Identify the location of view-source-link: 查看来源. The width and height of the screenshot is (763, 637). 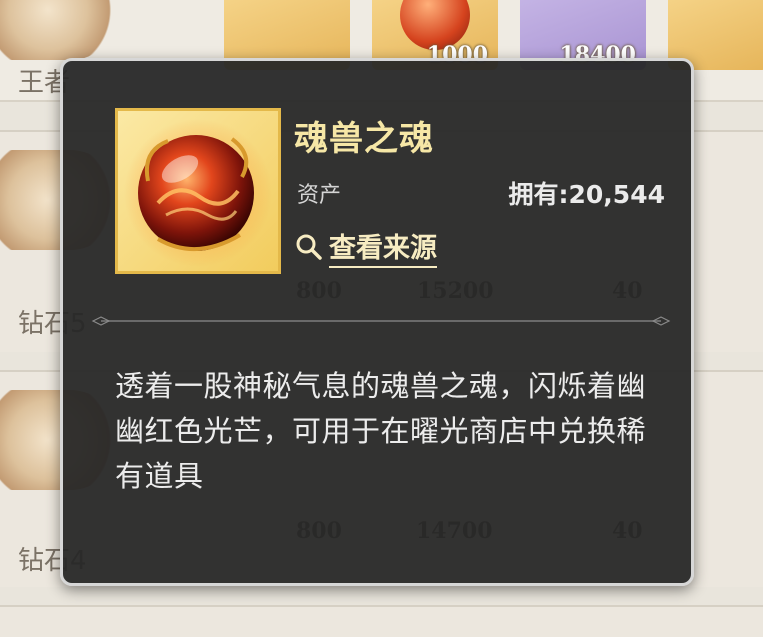
(366, 247).